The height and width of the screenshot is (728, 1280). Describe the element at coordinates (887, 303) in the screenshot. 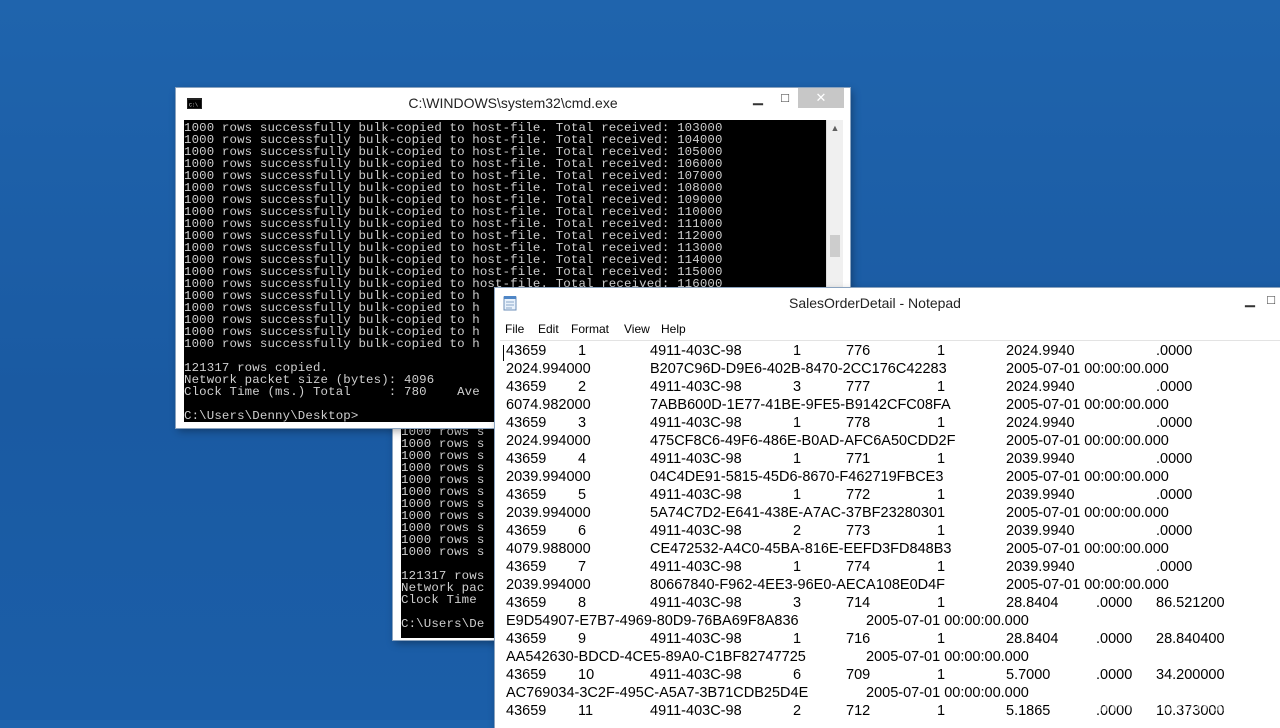

I see `notepad-titlebar: SalesOrderDetail - Notepad ▁ □` at that location.